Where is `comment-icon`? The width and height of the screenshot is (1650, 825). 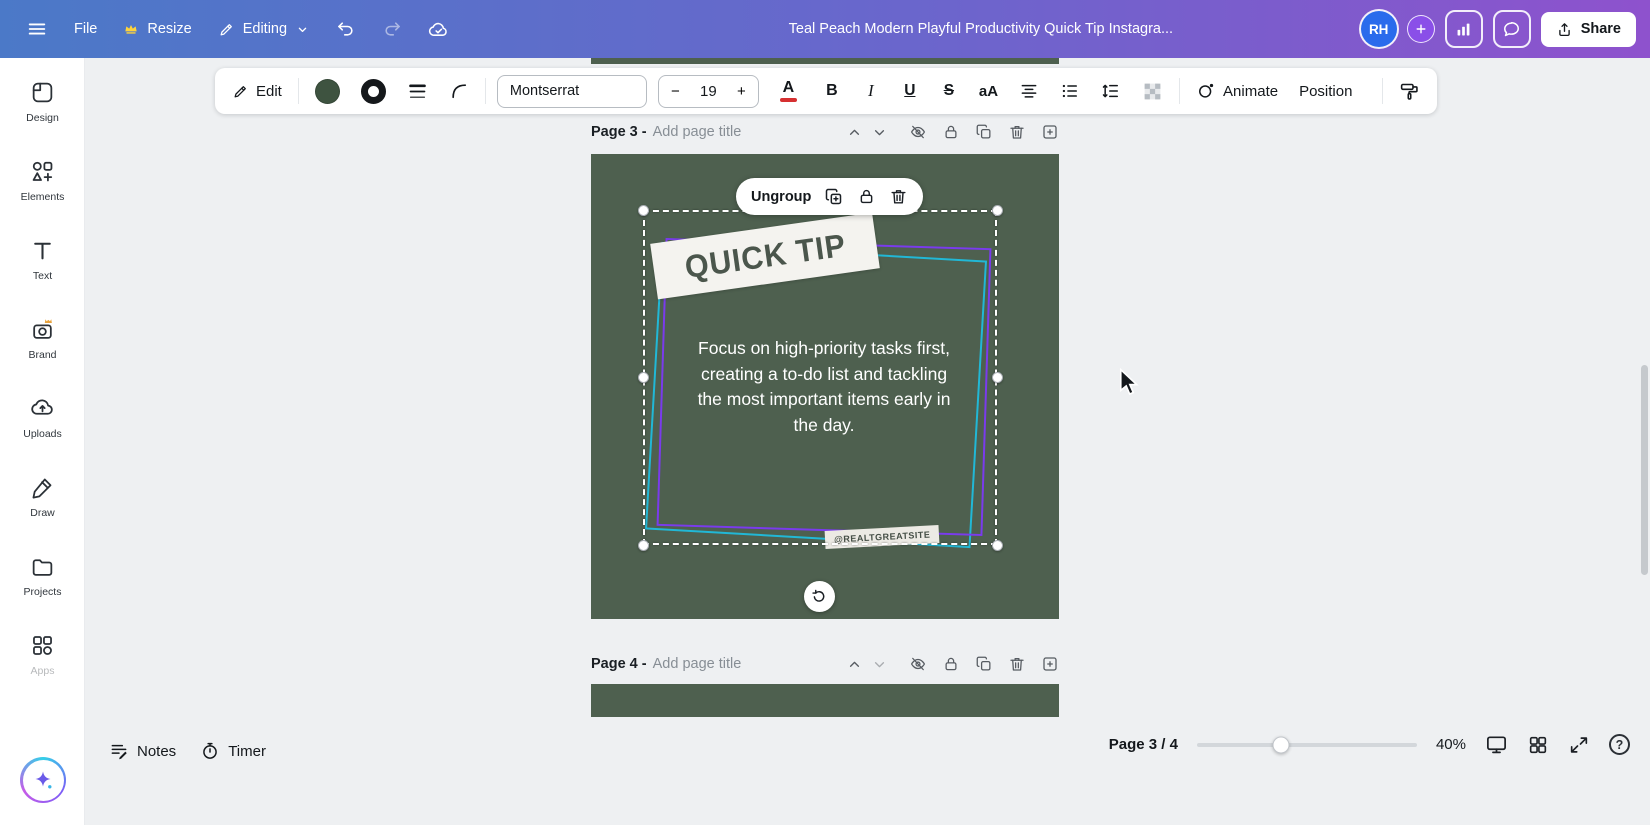 comment-icon is located at coordinates (1512, 28).